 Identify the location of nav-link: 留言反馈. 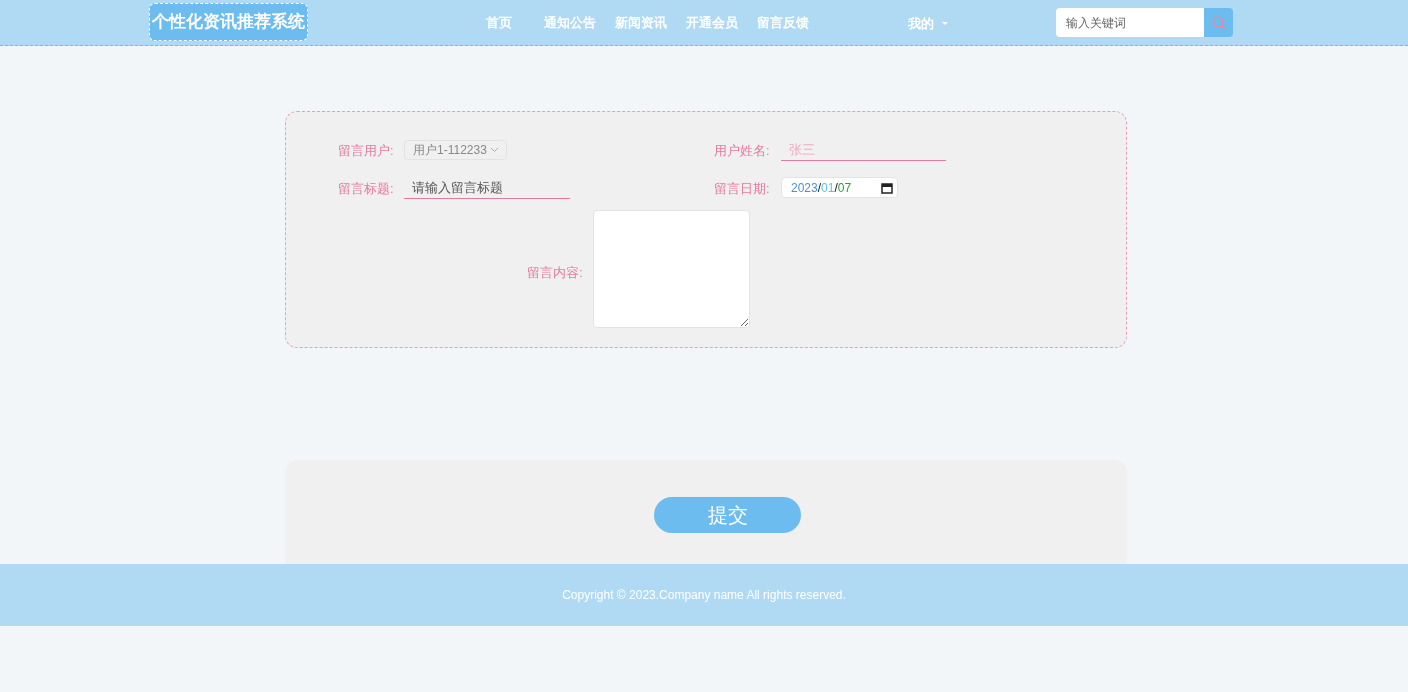
(783, 23).